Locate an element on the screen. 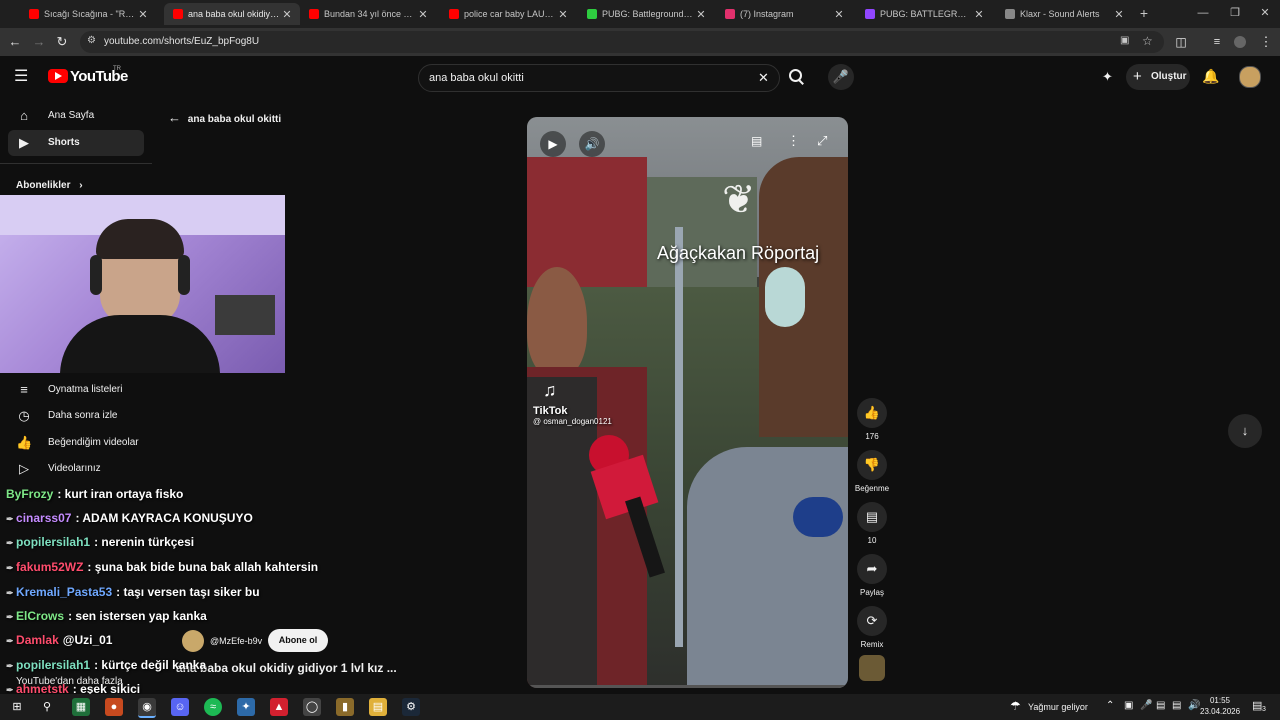 The height and width of the screenshot is (720, 1280). dislike-action: 👎 Beğenme is located at coordinates (872, 471).